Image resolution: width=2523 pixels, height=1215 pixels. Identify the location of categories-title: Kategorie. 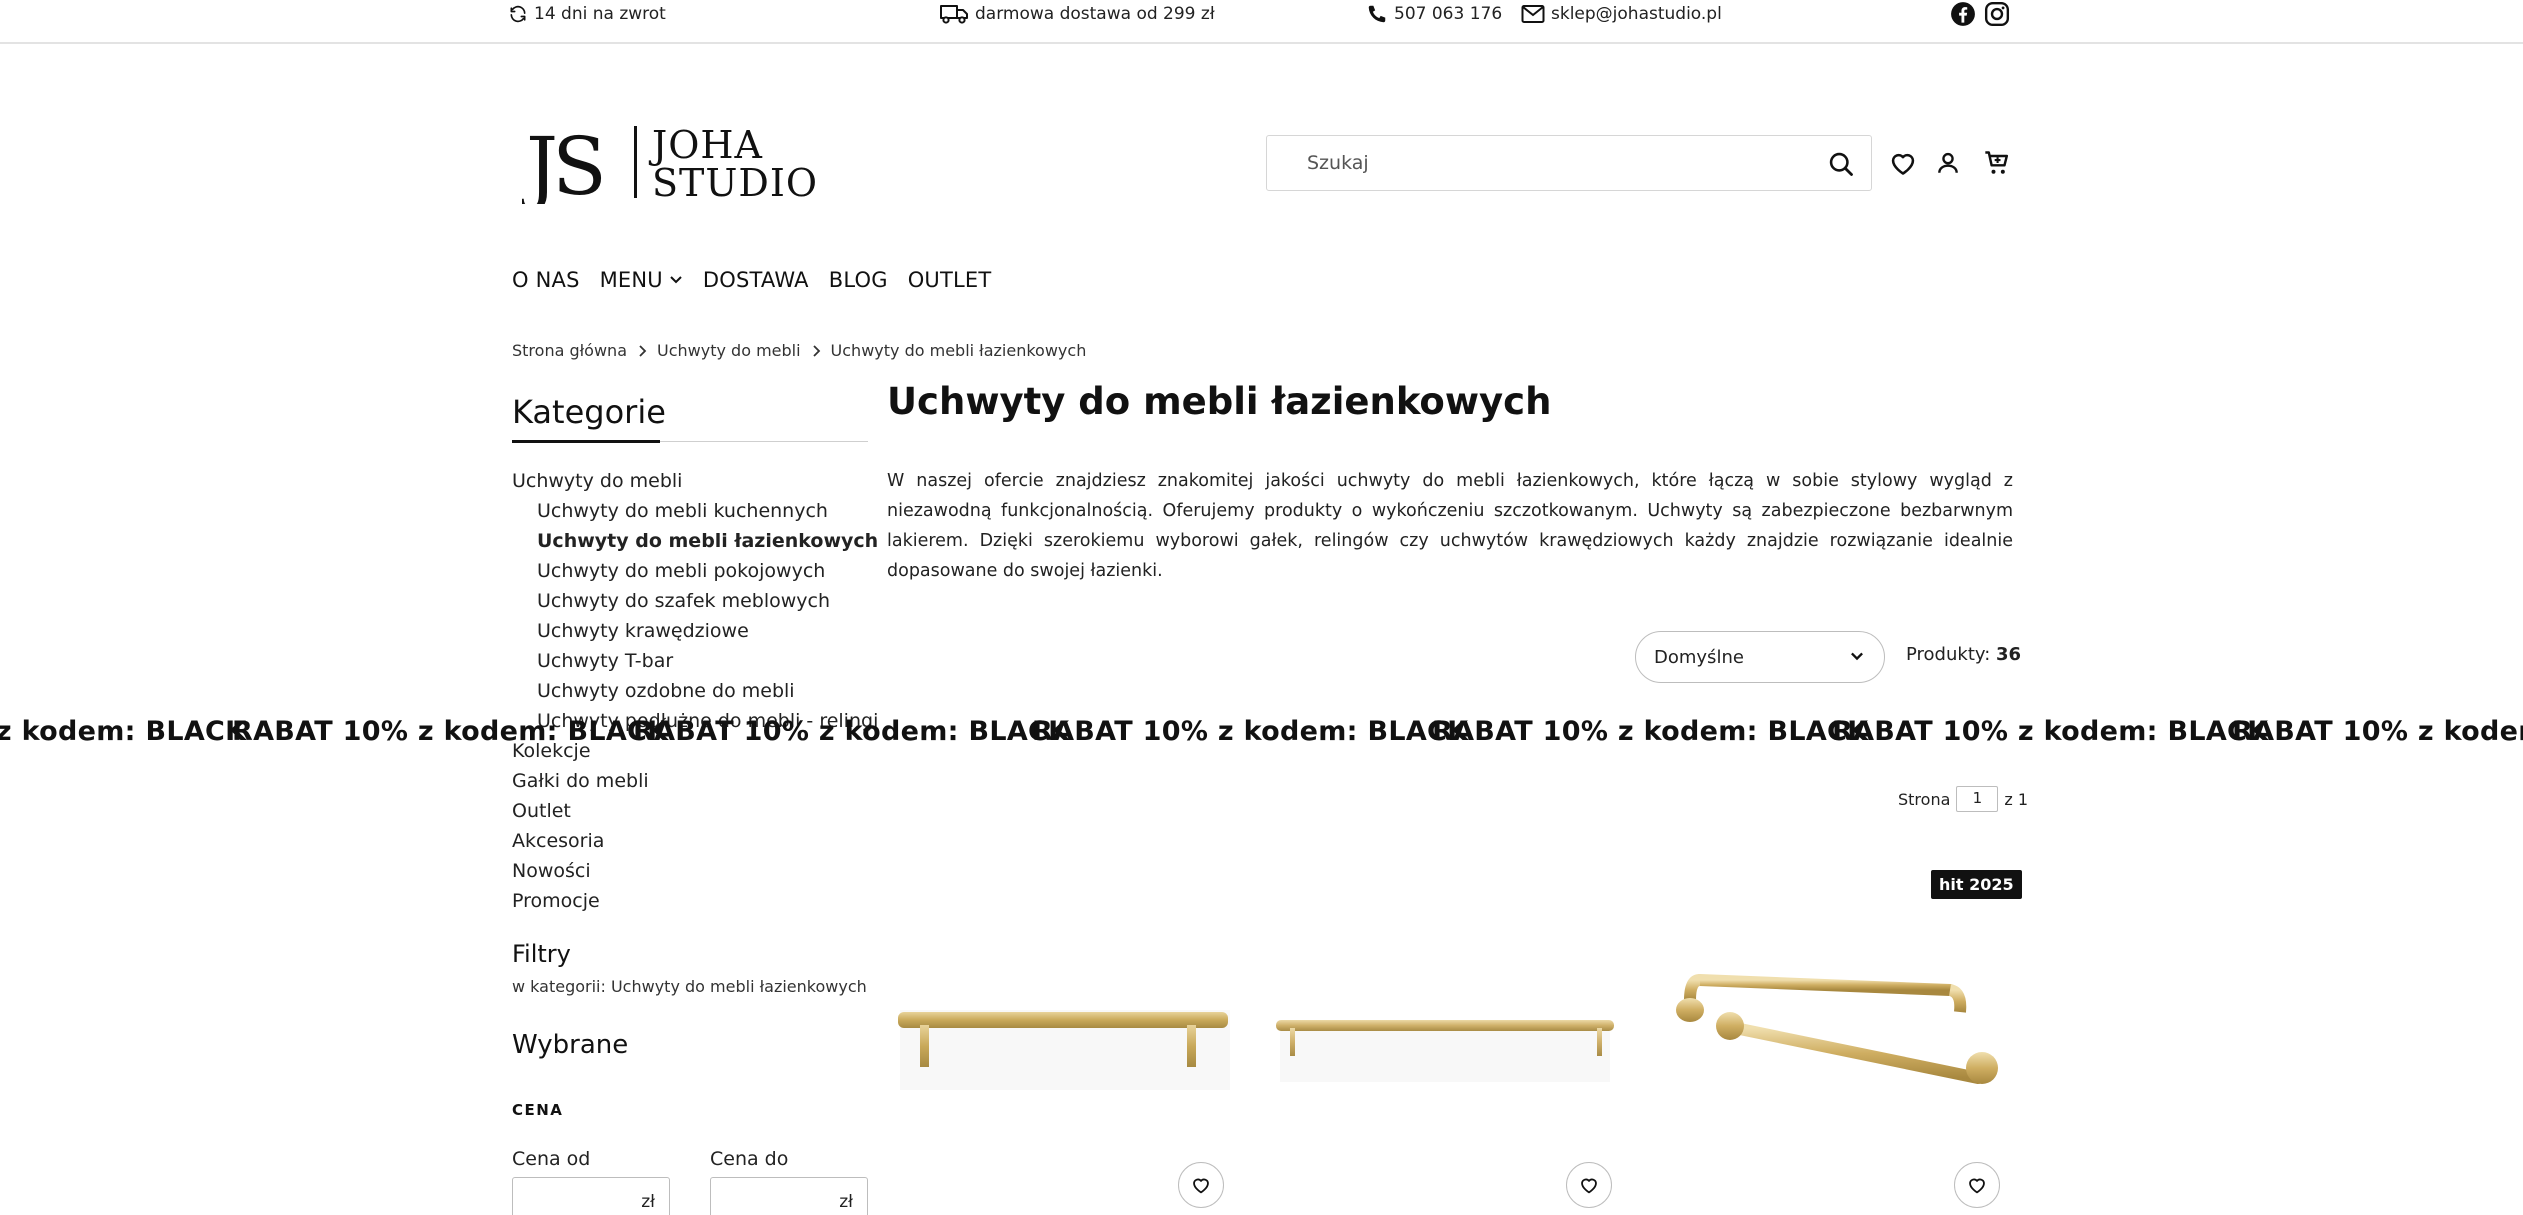
(589, 412).